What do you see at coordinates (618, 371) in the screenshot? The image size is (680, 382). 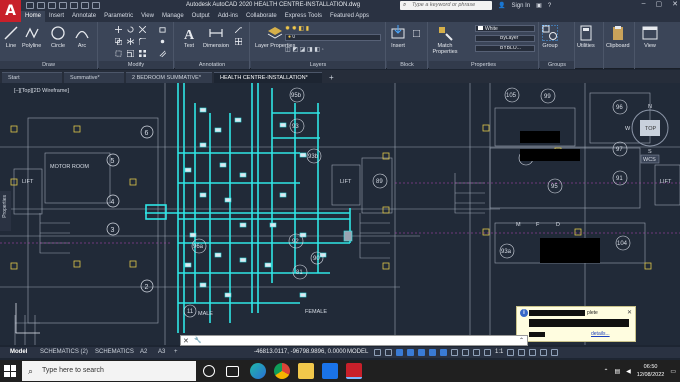 I see `network-icon: ▤` at bounding box center [618, 371].